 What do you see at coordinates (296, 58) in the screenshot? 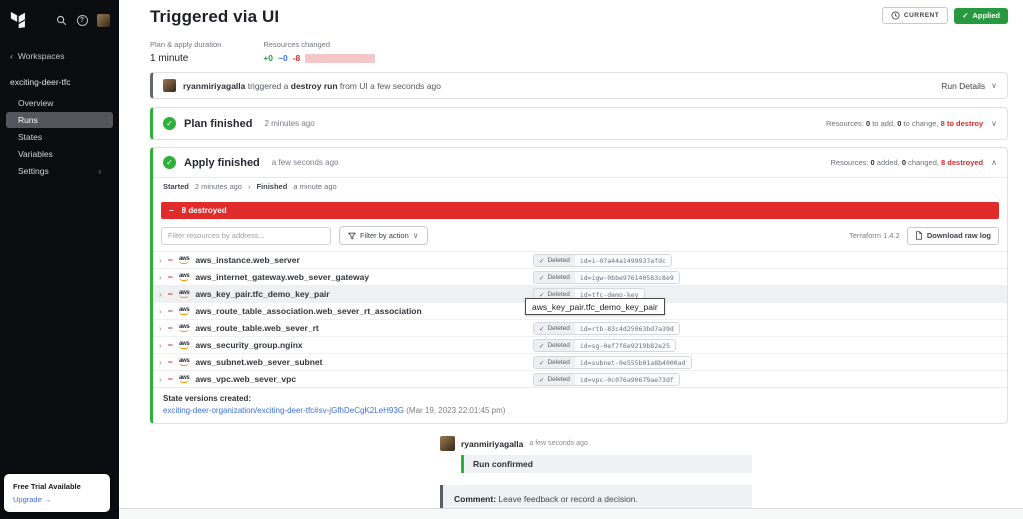
I see `resources-destroyed-count: -8` at bounding box center [296, 58].